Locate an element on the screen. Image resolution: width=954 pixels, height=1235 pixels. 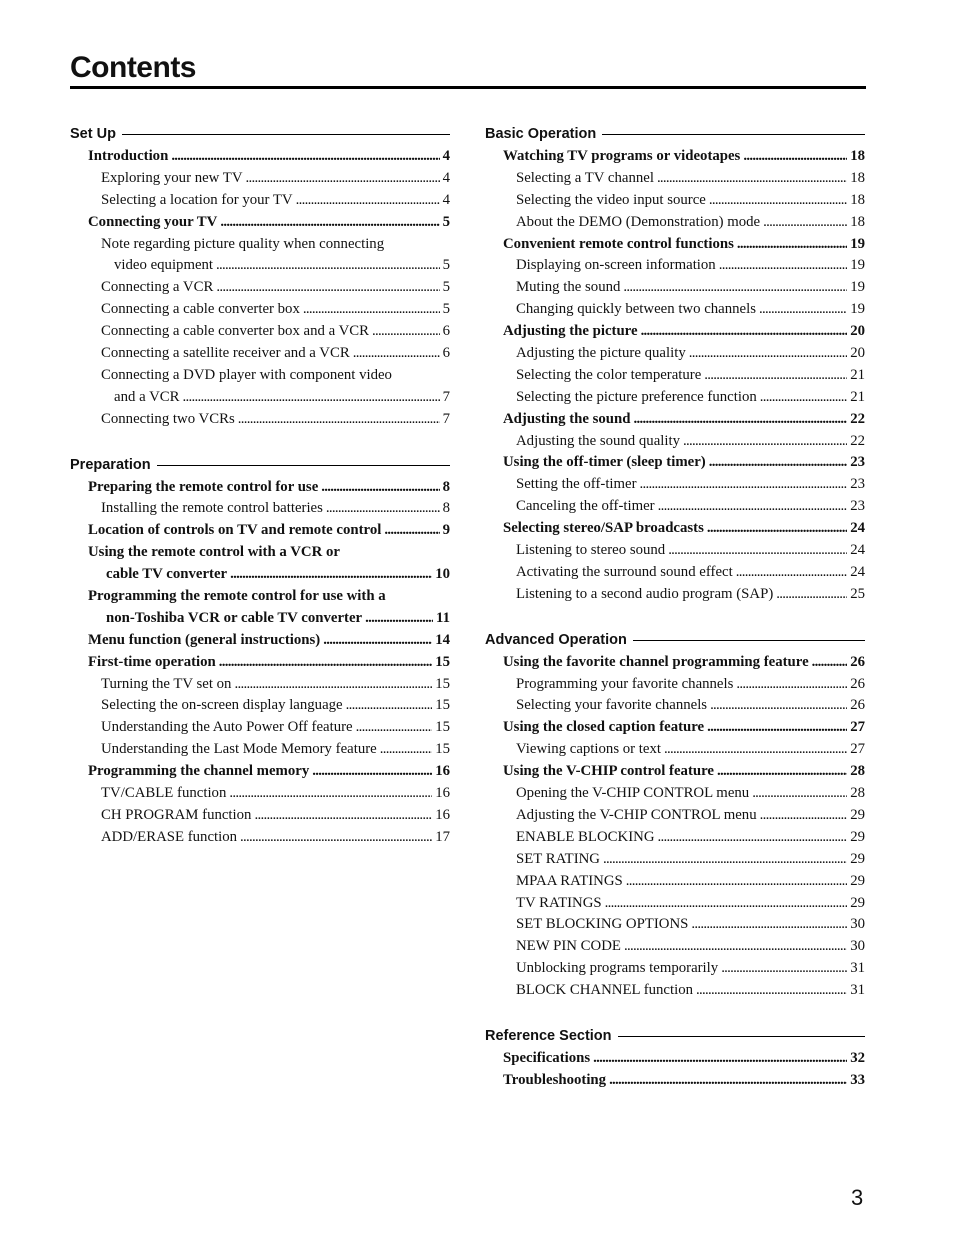
toc-entry: Troubleshooting 33 is located at coordinates (675, 1081).